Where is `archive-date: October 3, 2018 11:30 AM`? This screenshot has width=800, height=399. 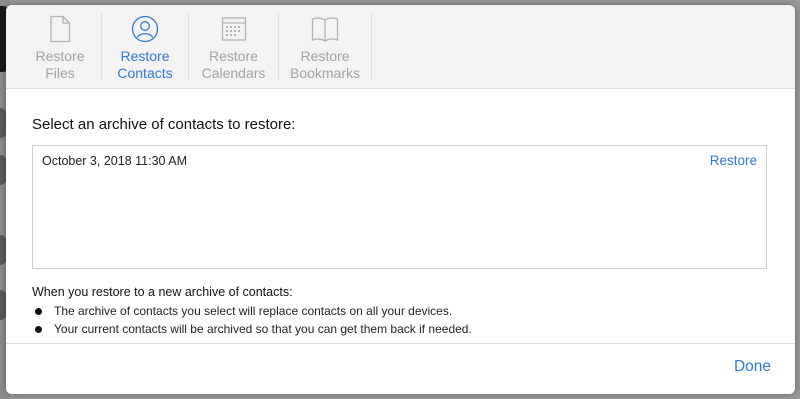 archive-date: October 3, 2018 11:30 AM is located at coordinates (115, 161).